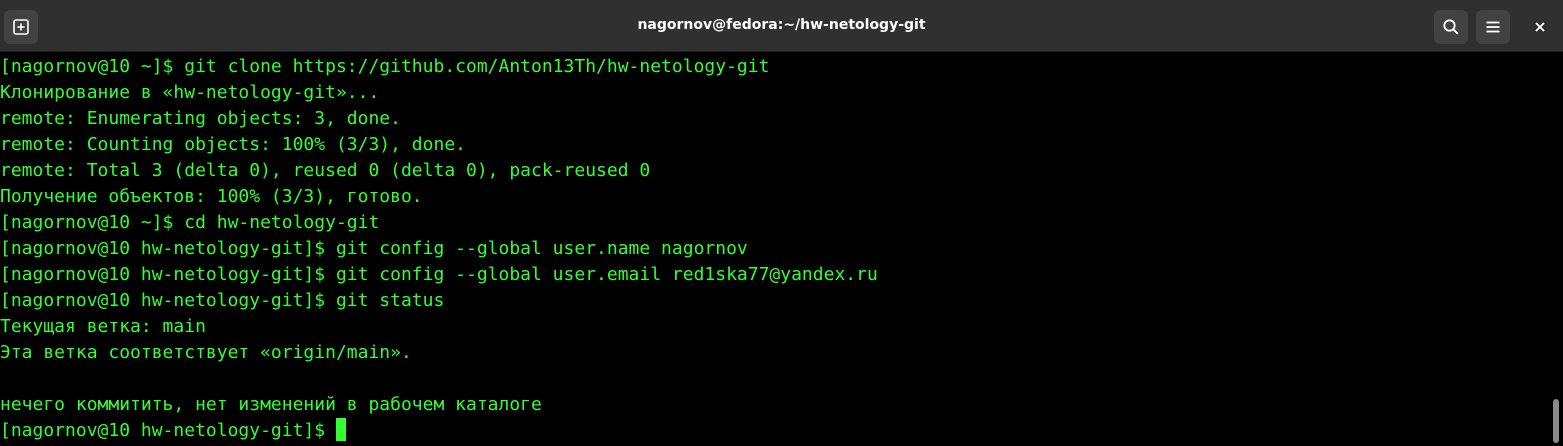  Describe the element at coordinates (190, 222) in the screenshot. I see `terminal-line: [nagornov@10 ~]$ cd hw-netology-git` at that location.